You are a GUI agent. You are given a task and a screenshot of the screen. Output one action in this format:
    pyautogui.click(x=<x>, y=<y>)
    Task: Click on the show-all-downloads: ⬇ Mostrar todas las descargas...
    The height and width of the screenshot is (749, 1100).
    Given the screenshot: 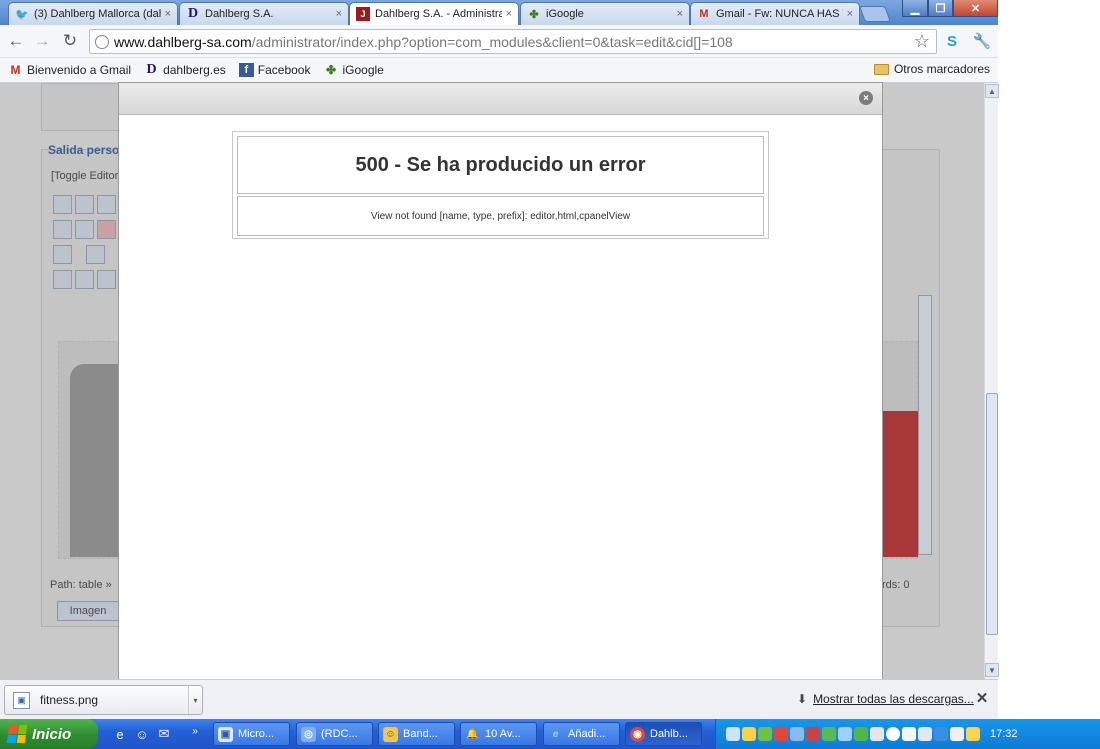 What is the action you would take?
    pyautogui.click(x=885, y=699)
    